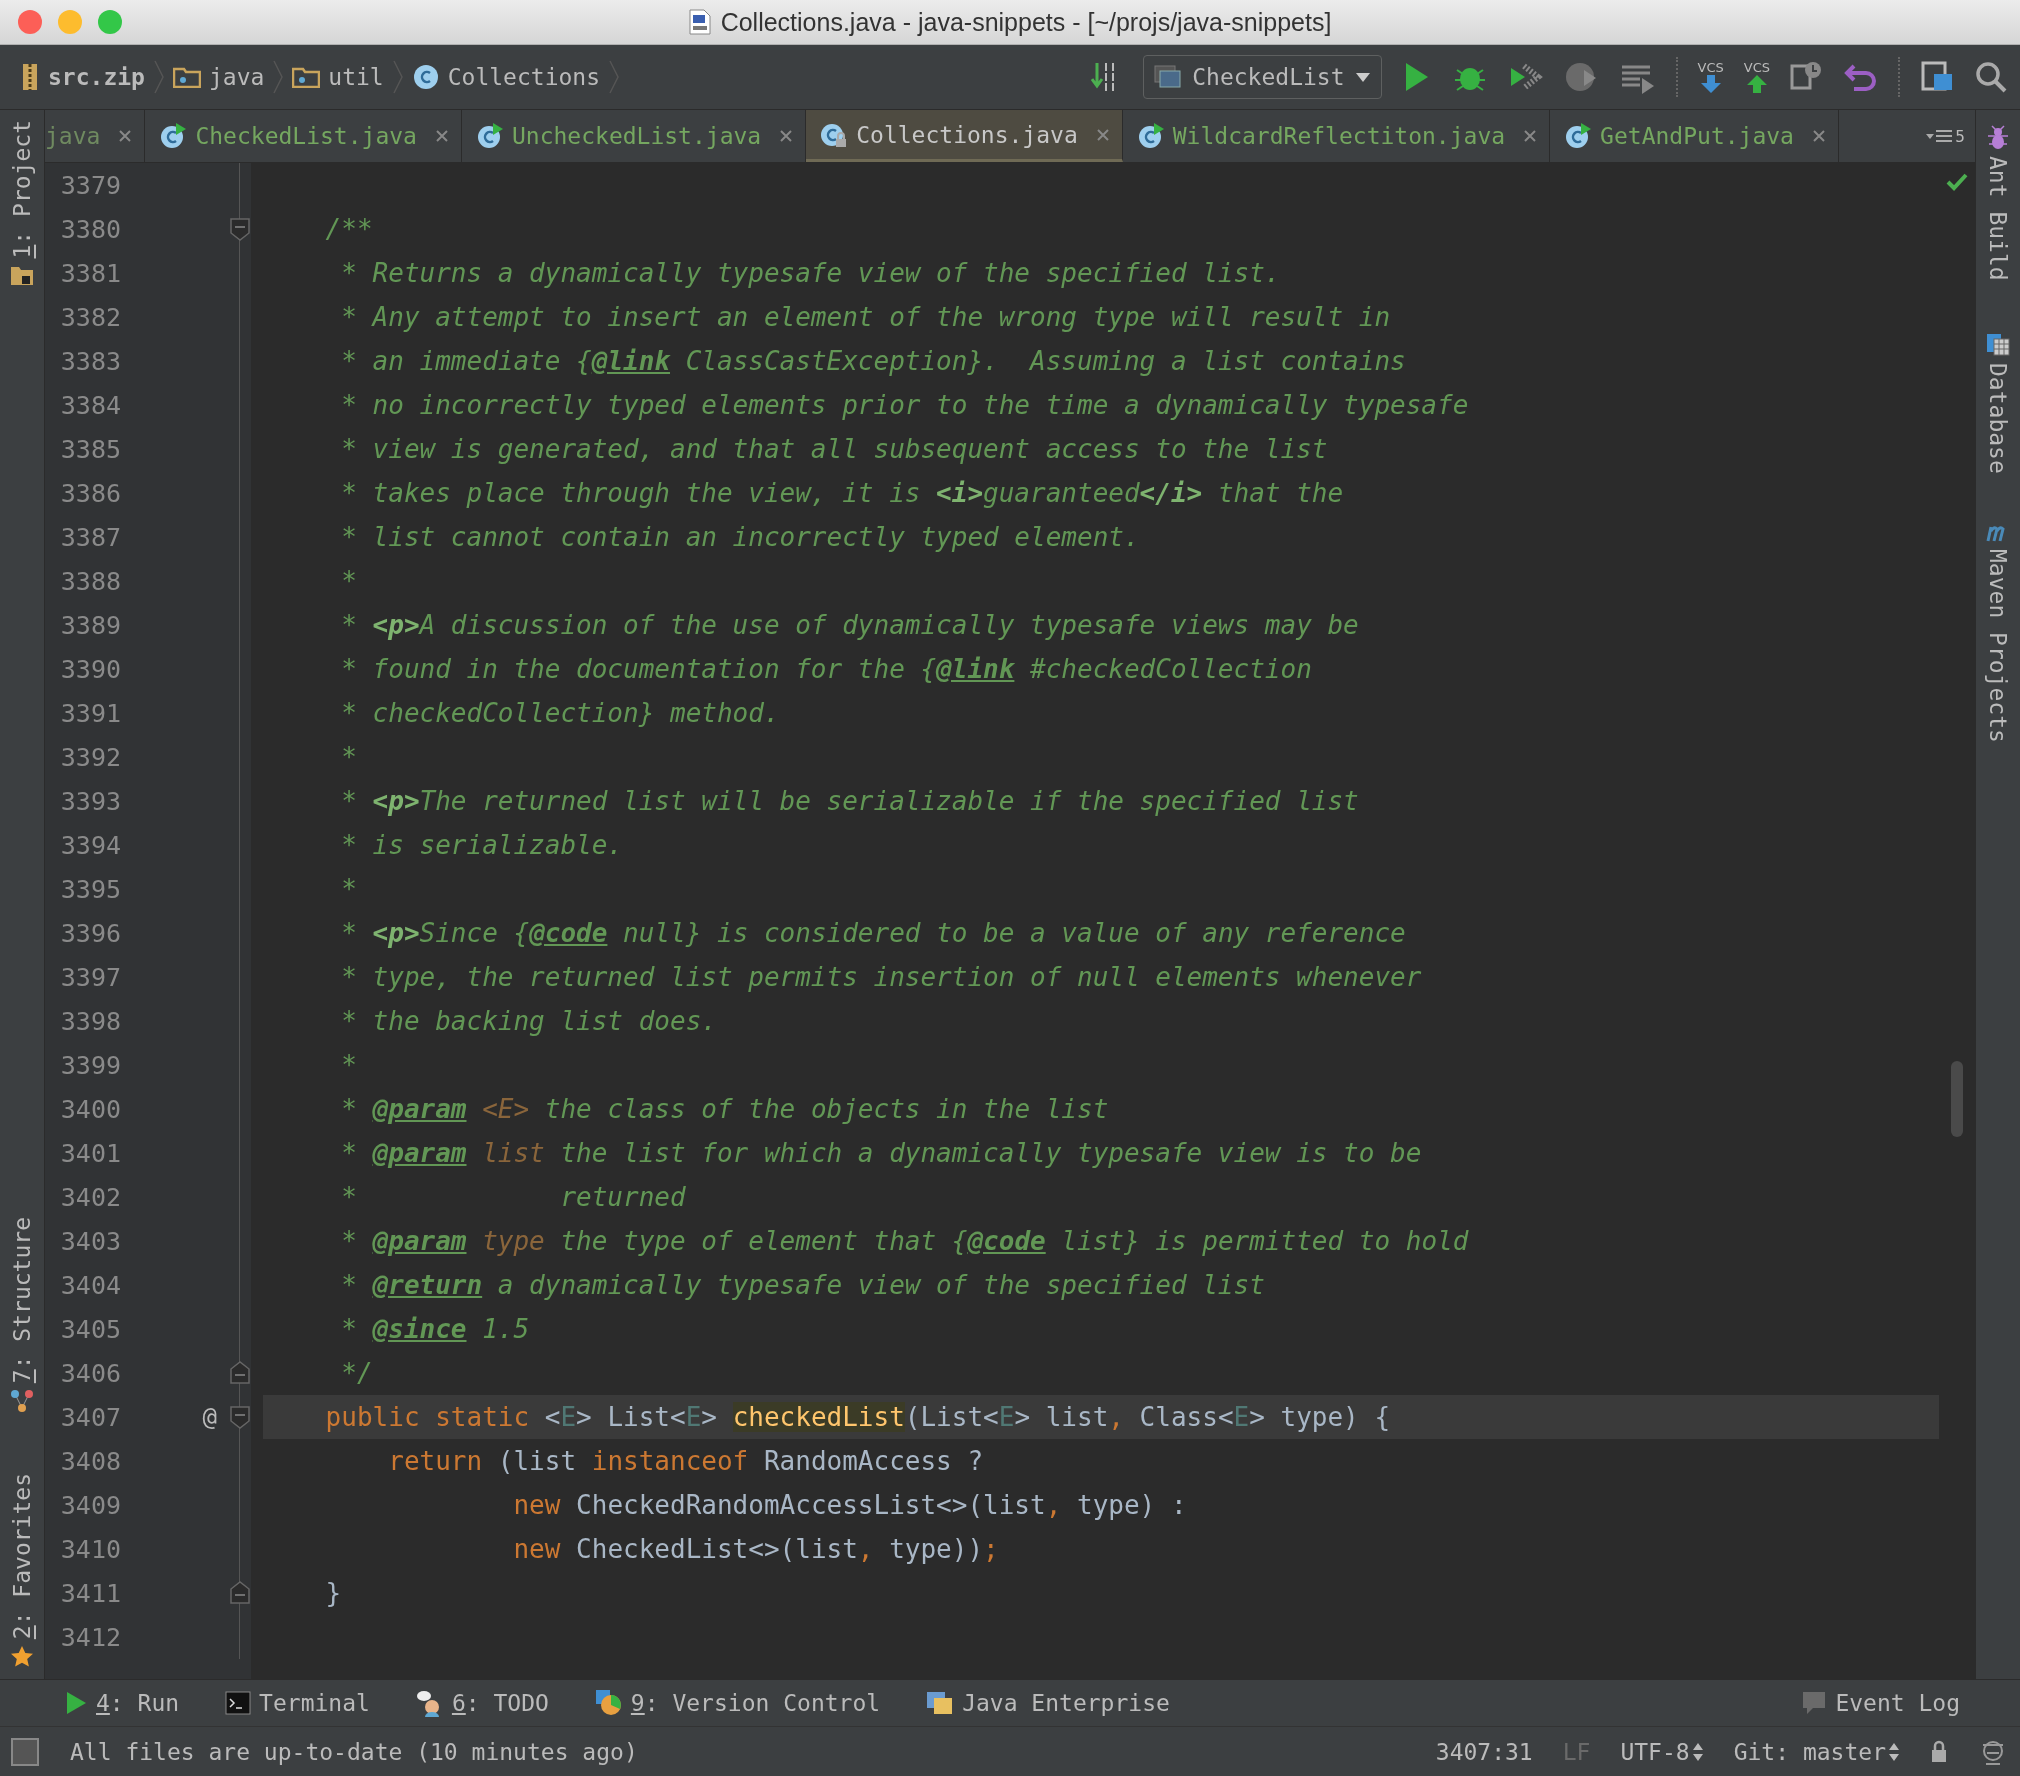 The width and height of the screenshot is (2020, 1776). I want to click on editor-tab: GetAndPut.java, so click(1694, 136).